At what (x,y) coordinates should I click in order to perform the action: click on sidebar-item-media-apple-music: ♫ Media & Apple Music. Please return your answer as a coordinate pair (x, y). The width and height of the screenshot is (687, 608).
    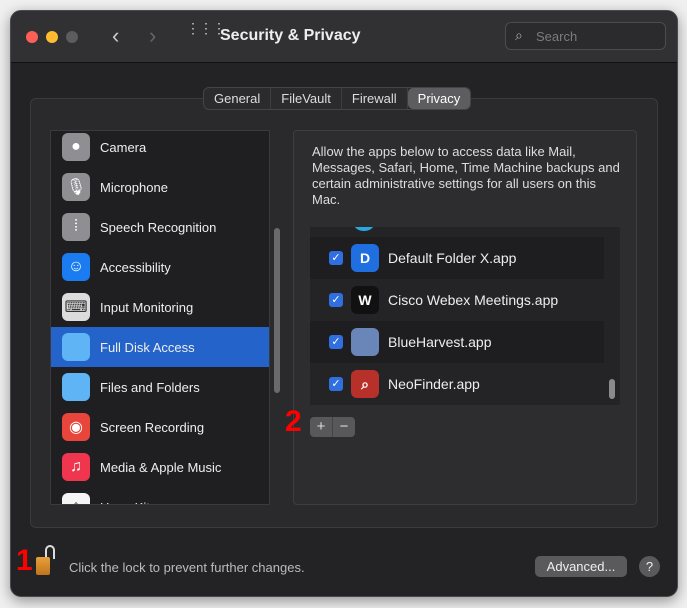
    Looking at the image, I should click on (160, 467).